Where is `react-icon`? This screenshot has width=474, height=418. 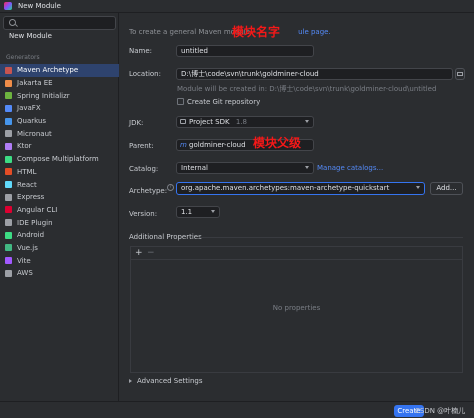 react-icon is located at coordinates (8, 185).